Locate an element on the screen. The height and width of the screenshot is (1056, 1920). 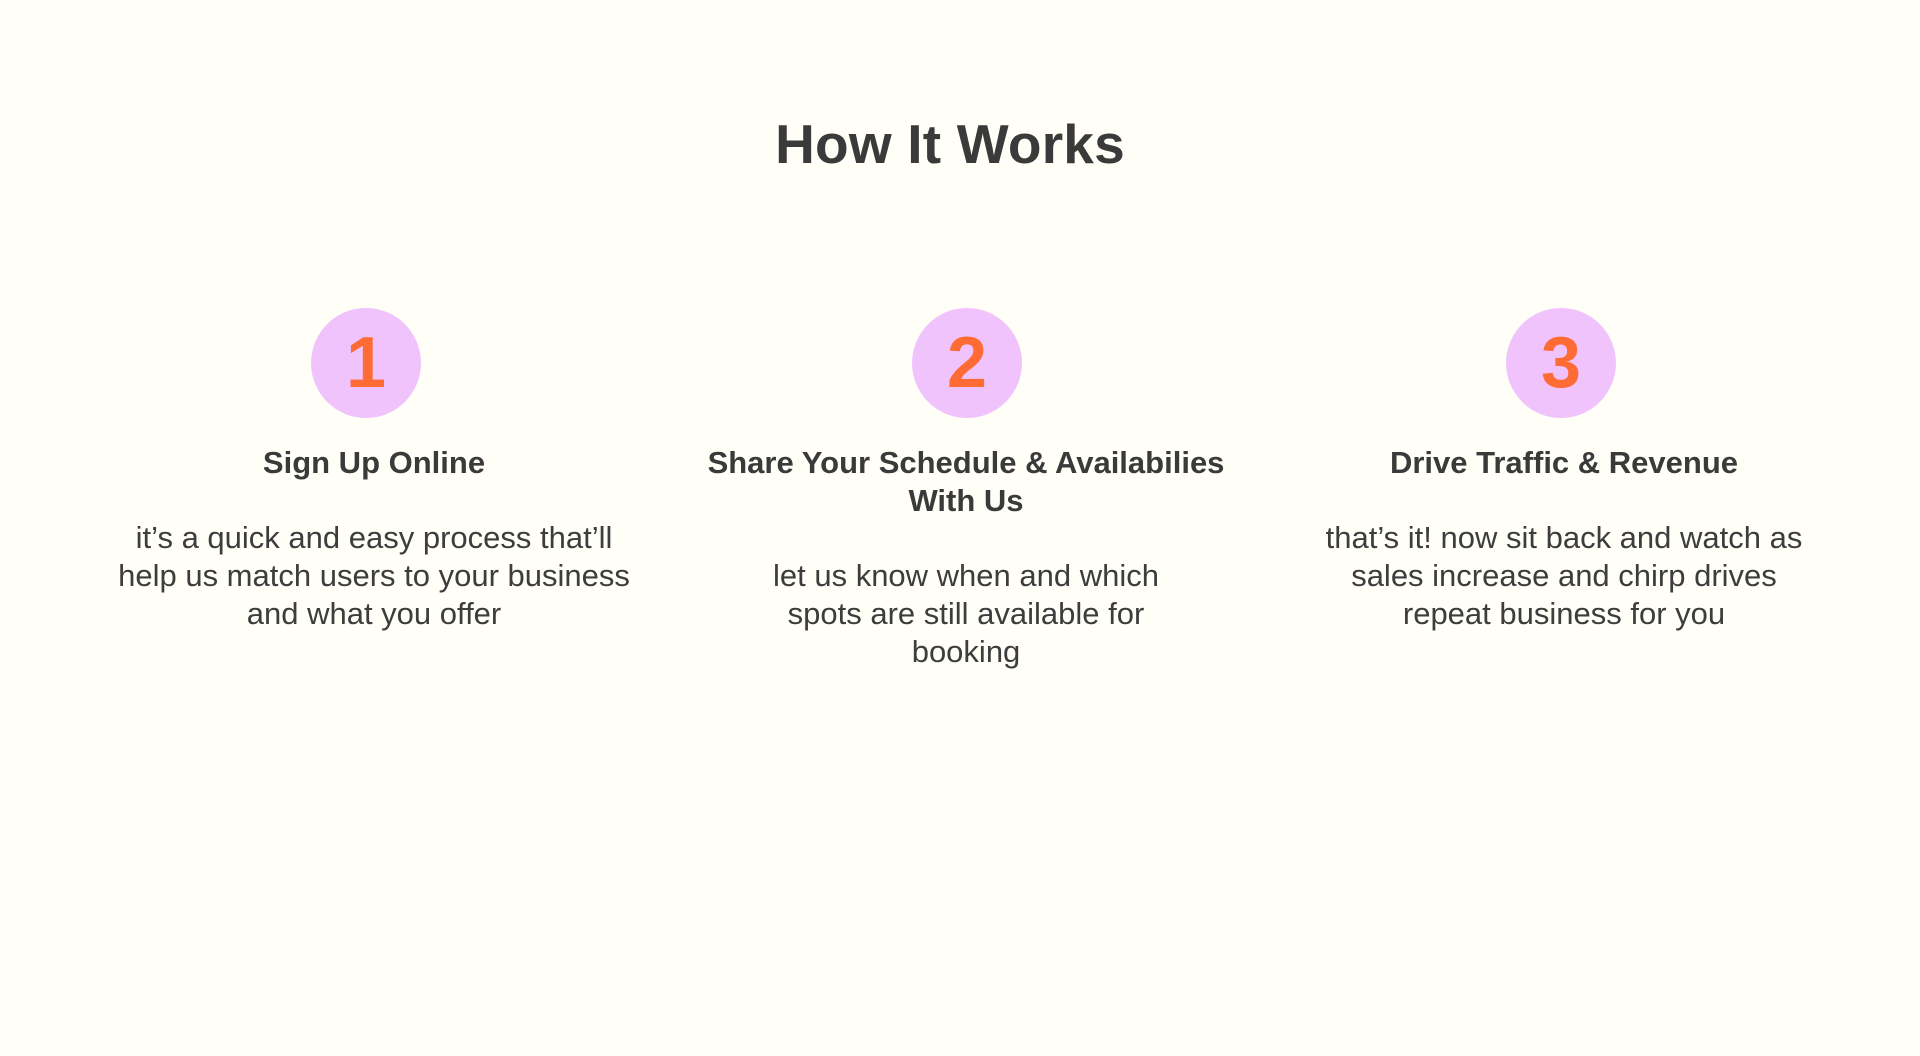
step-title: Drive Traffic & Revenue is located at coordinates (1564, 462).